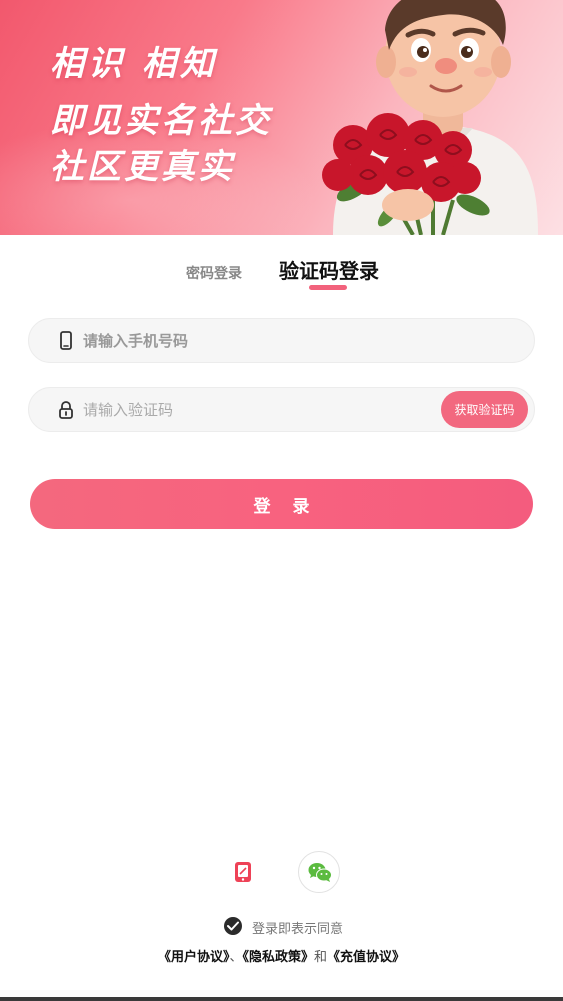 This screenshot has height=1001, width=563. I want to click on tab-code-login: 验证码登录, so click(329, 269).